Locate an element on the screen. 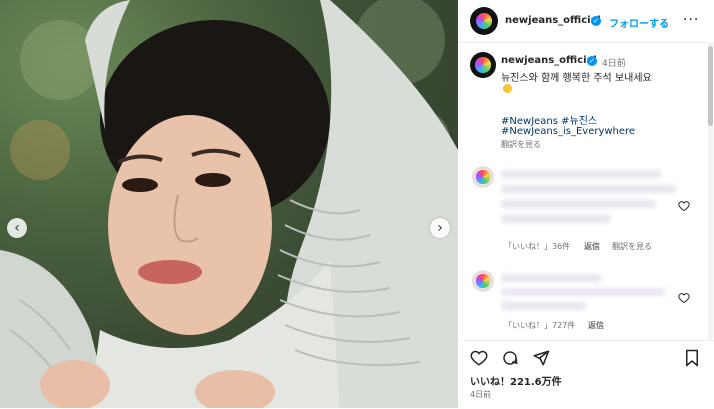 The width and height of the screenshot is (714, 409). caption-verified-icon: ✓ is located at coordinates (592, 61).